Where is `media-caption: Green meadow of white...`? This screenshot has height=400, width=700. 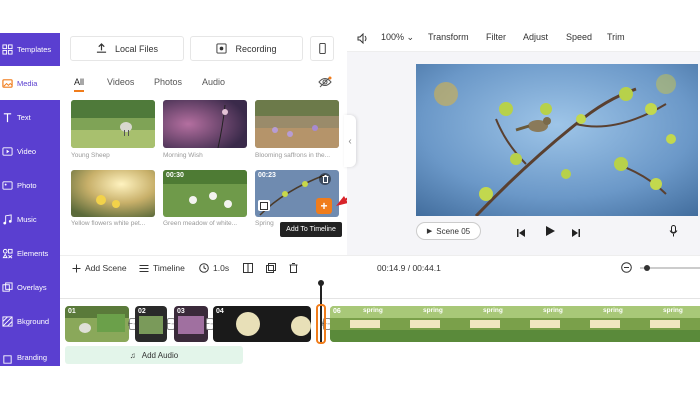
media-caption: Green meadow of white... is located at coordinates (200, 223).